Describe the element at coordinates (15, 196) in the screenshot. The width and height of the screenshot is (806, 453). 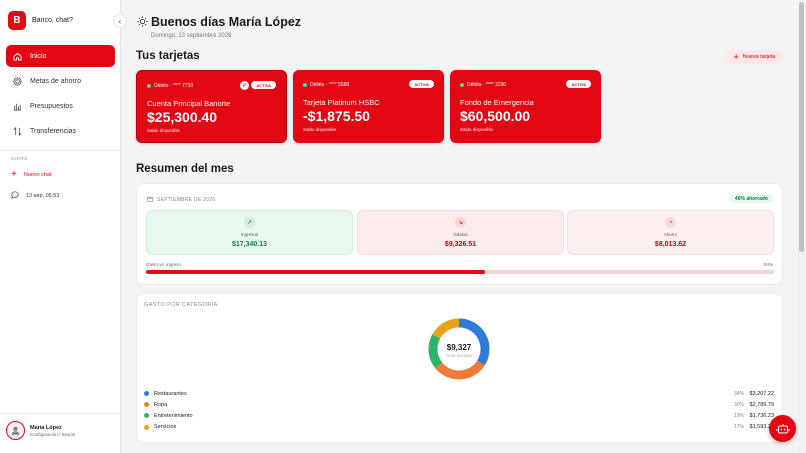
I see `chat-bubble-icon` at that location.